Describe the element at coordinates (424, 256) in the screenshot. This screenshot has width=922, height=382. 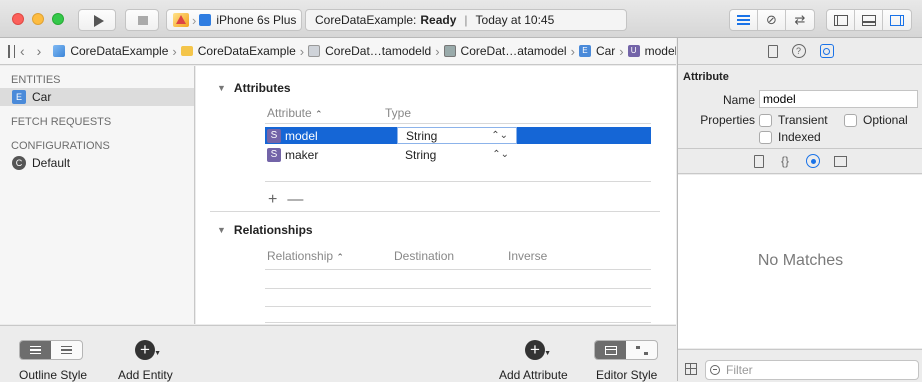
I see `column-header-destination: Destination` at that location.